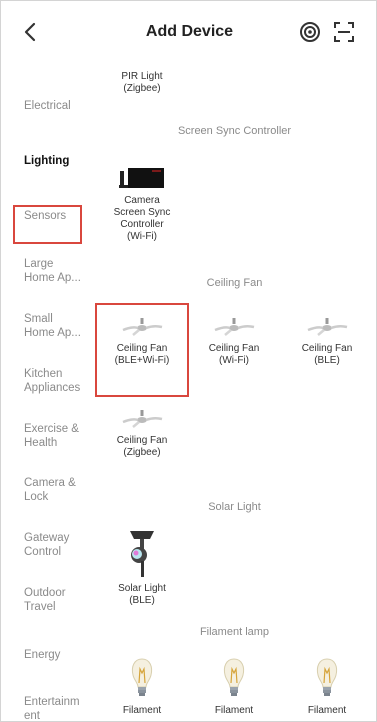 The width and height of the screenshot is (377, 722). Describe the element at coordinates (57, 600) in the screenshot. I see `sidebar-item-outdoor-travel: Outdoor Travel` at that location.